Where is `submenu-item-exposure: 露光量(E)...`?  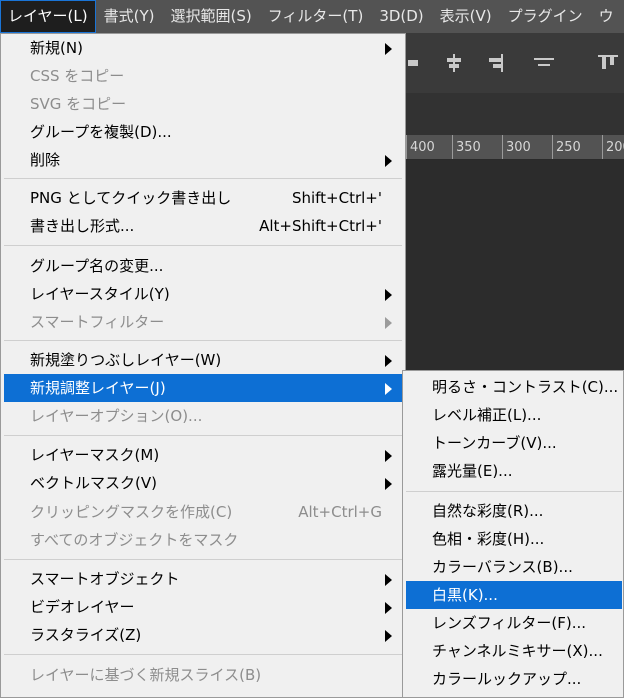 submenu-item-exposure: 露光量(E)... is located at coordinates (514, 471).